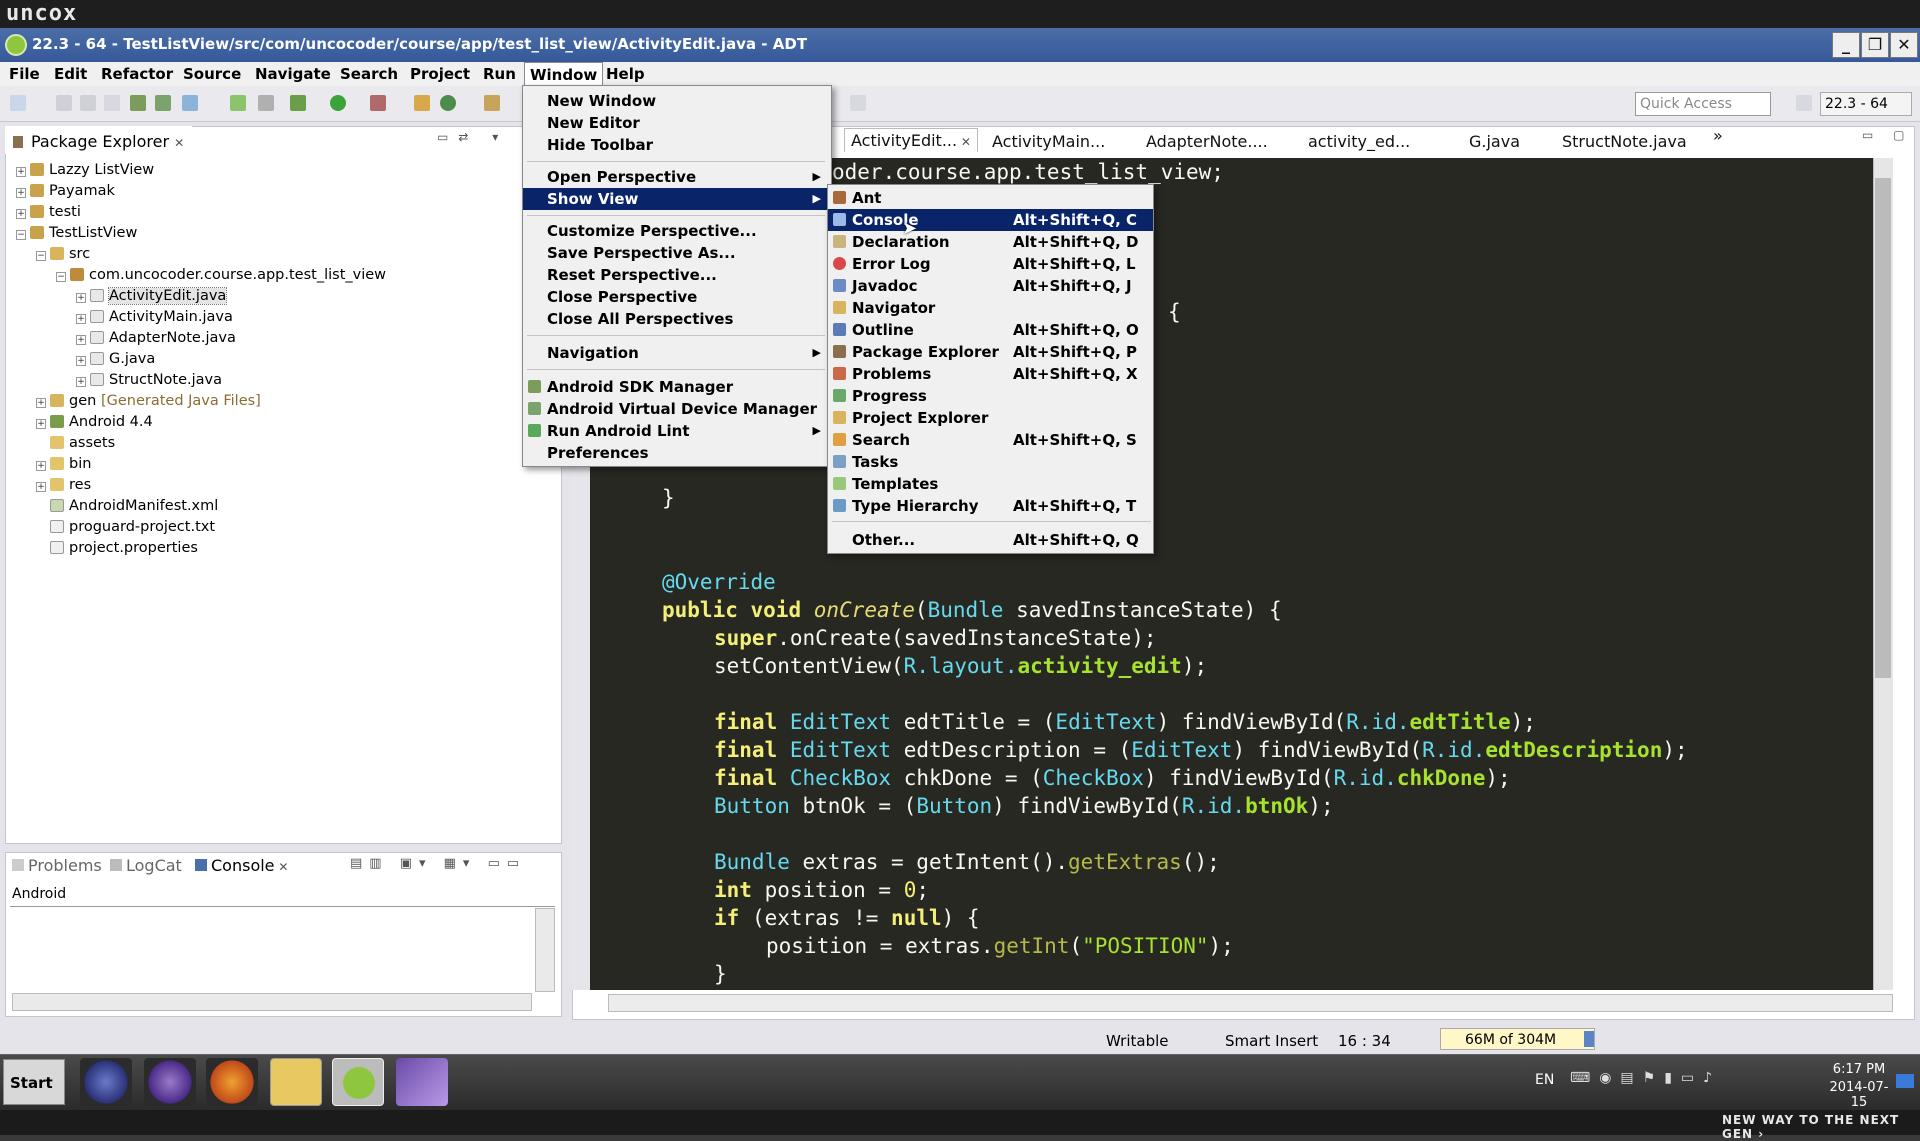 The width and height of the screenshot is (1920, 1141). Describe the element at coordinates (990, 308) in the screenshot. I see `view-item-navigator: Navigator` at that location.